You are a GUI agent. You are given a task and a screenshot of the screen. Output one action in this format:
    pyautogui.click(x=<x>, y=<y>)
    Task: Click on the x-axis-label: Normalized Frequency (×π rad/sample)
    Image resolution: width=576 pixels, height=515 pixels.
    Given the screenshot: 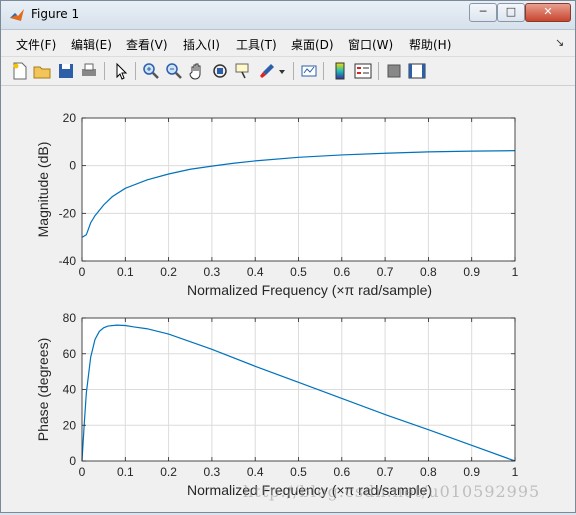 What is the action you would take?
    pyautogui.click(x=309, y=290)
    